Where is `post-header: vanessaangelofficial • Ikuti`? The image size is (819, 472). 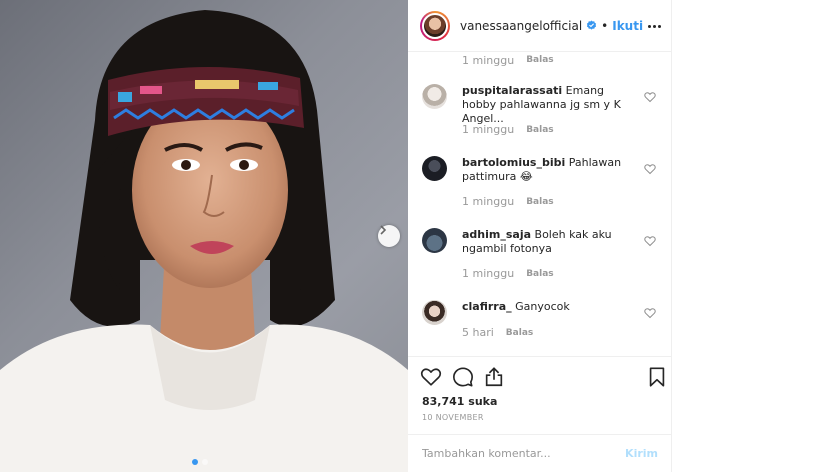 post-header: vanessaangelofficial • Ikuti is located at coordinates (540, 26).